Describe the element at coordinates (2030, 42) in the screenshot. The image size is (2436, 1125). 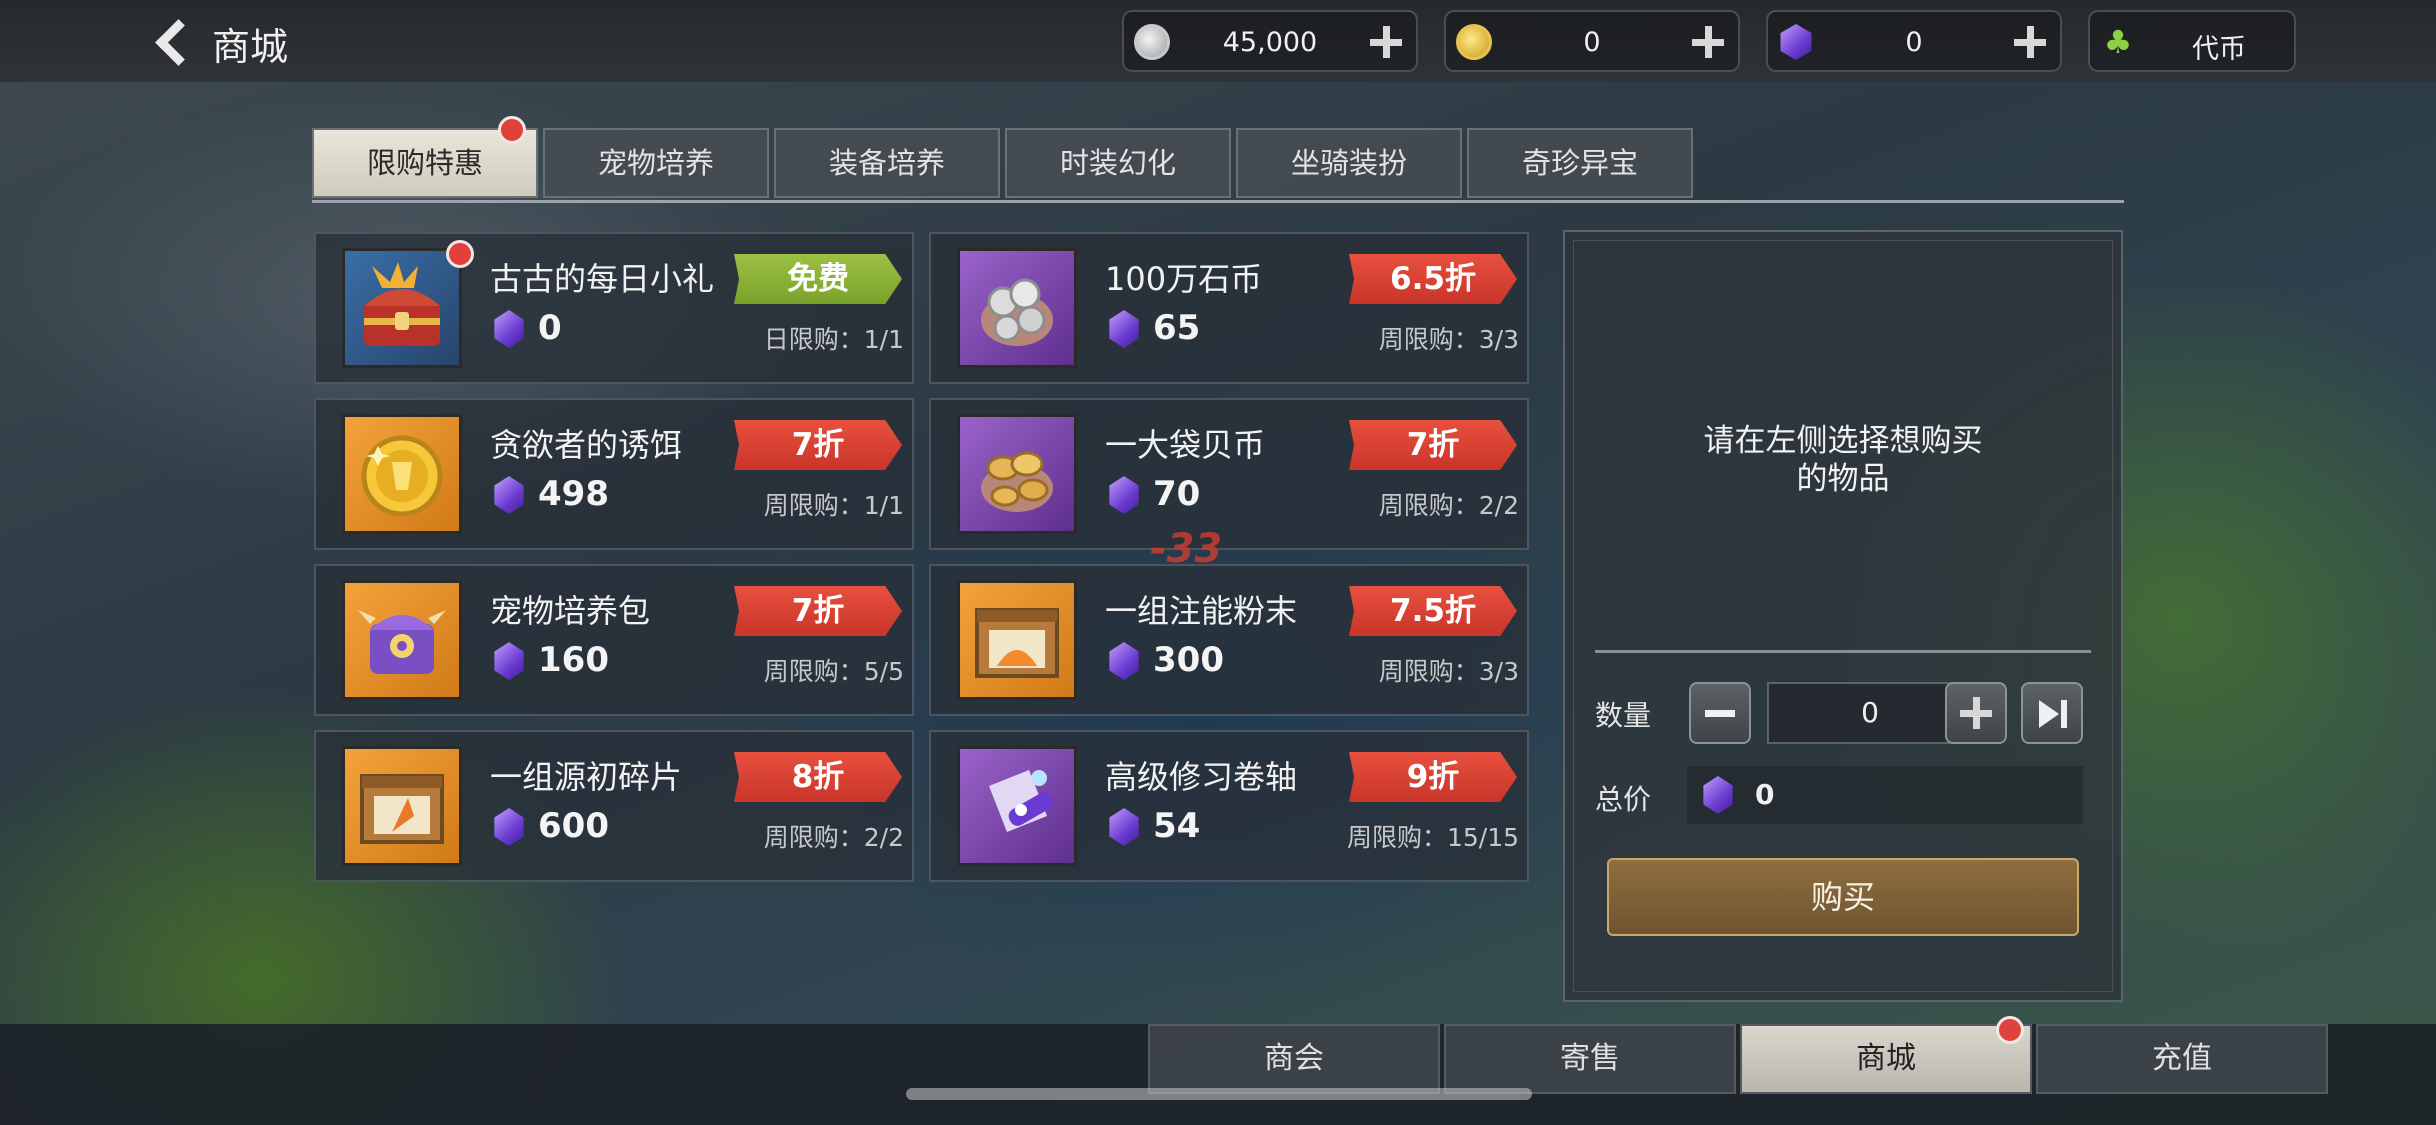
I see `add-gem-button` at that location.